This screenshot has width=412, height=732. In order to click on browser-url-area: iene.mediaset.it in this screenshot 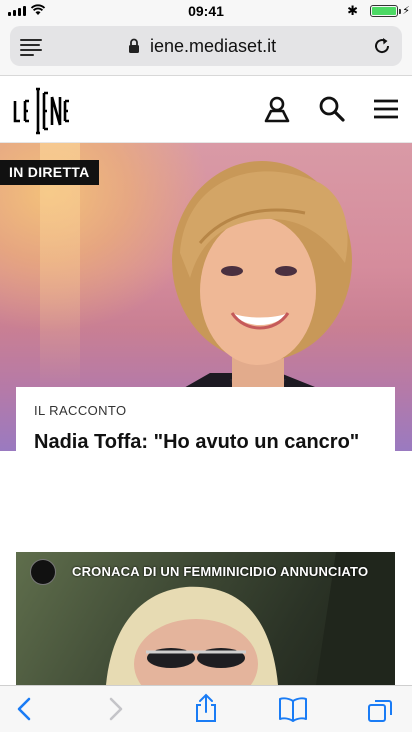, I will do `click(206, 49)`.